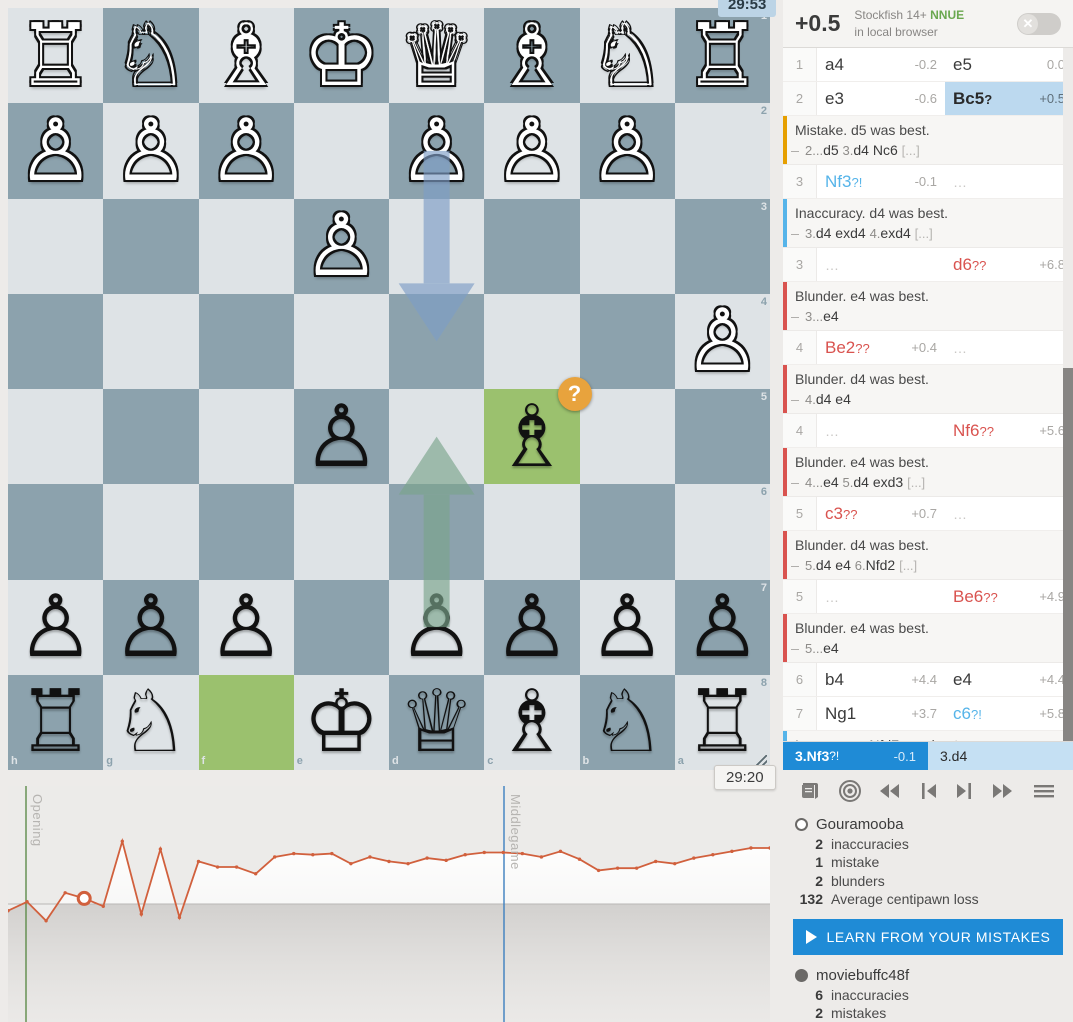 Image resolution: width=1073 pixels, height=1022 pixels. What do you see at coordinates (926, 648) in the screenshot?
I see `comment-variation: 5...e4` at bounding box center [926, 648].